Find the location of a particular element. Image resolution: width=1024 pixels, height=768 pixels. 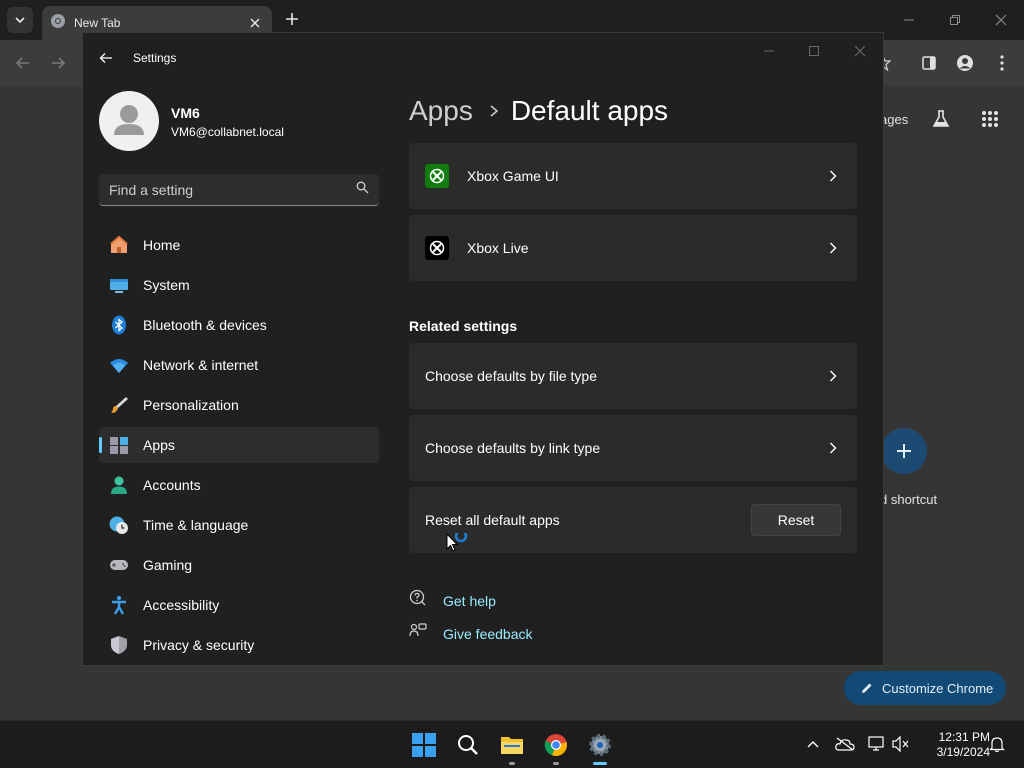

help-chat-icon is located at coordinates (418, 600).